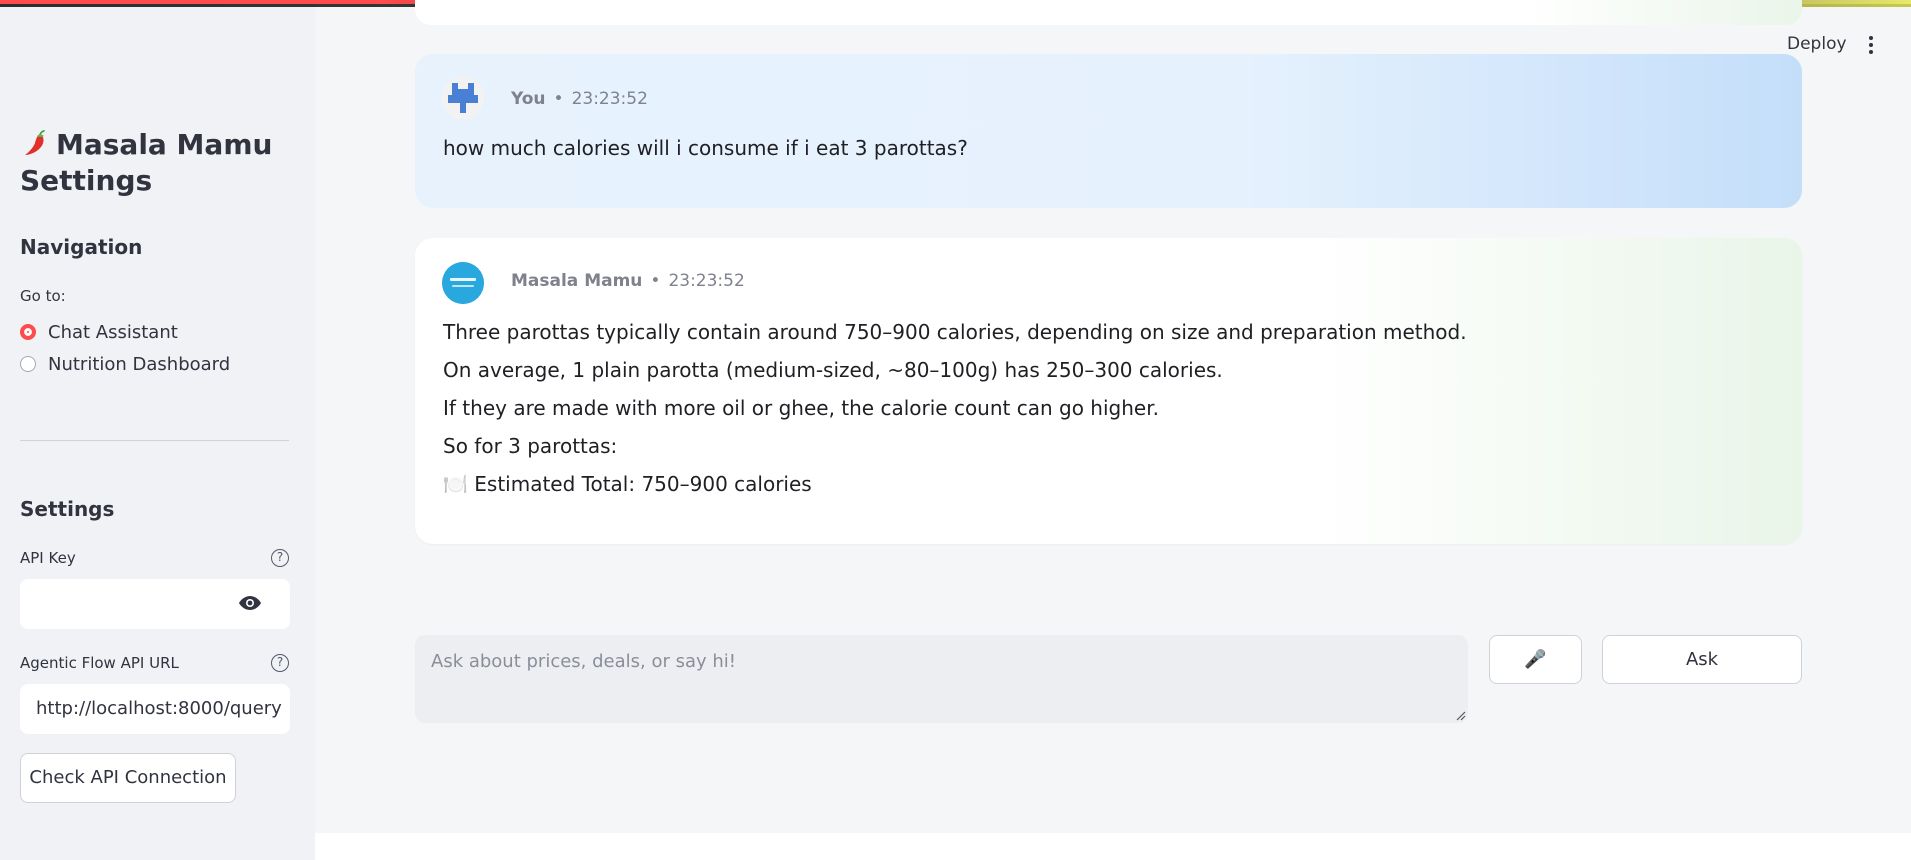 Image resolution: width=1911 pixels, height=860 pixels. Describe the element at coordinates (28, 332) in the screenshot. I see `radio-selected-icon` at that location.